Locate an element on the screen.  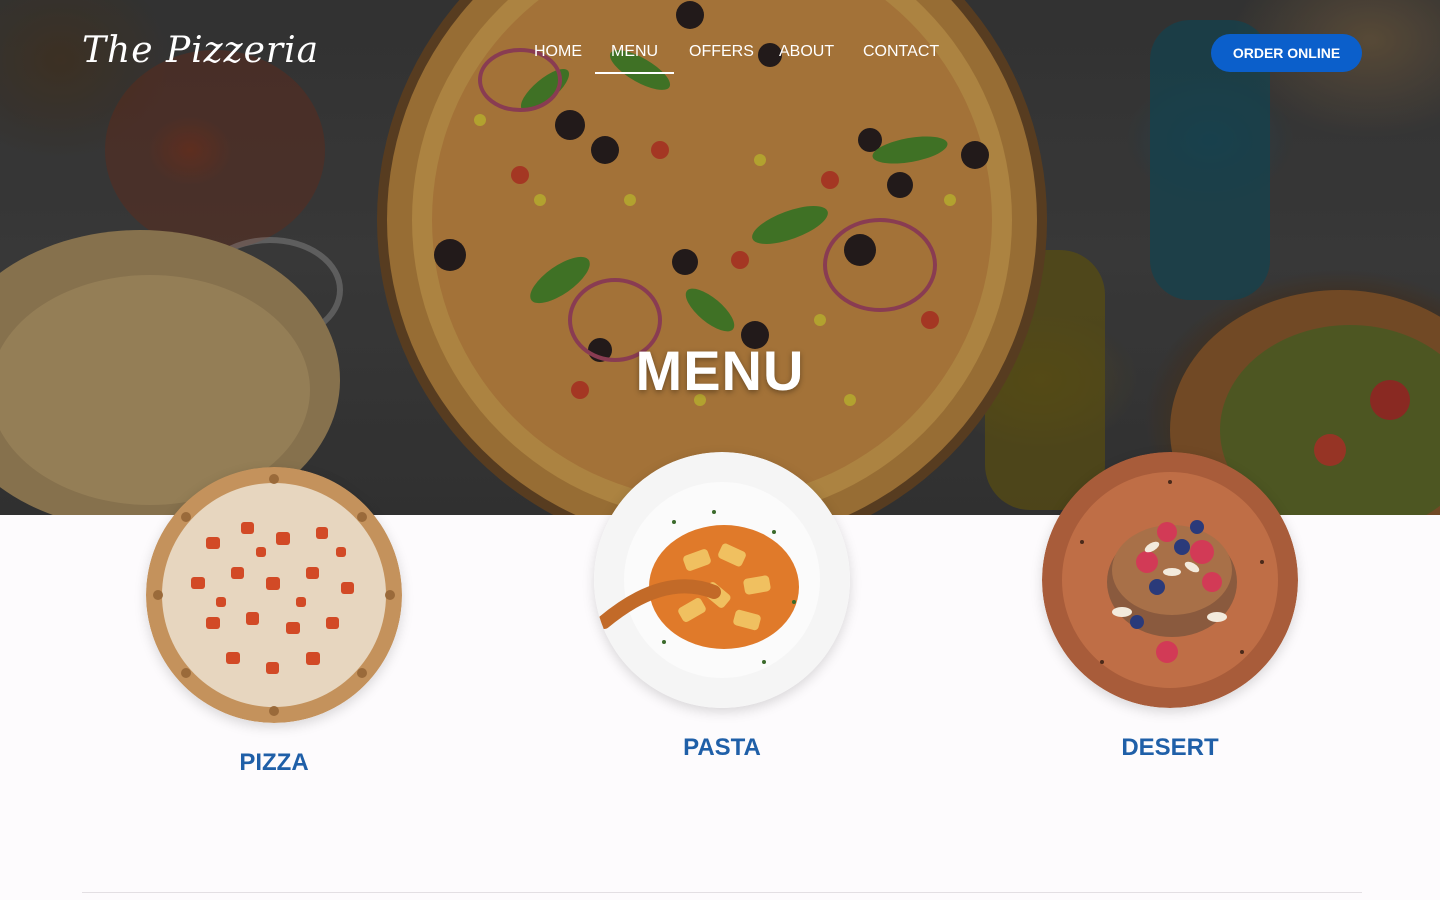
site-logo: The Pizzeria is located at coordinates (200, 50).